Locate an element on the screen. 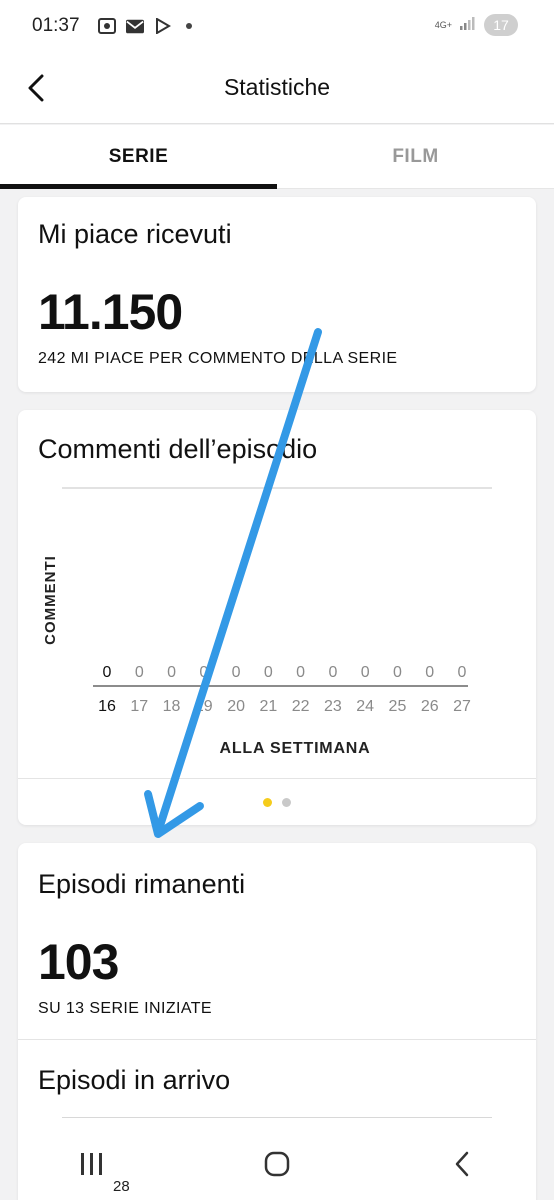 This screenshot has height=1200, width=554. app-bar: Statistiche is located at coordinates (277, 88).